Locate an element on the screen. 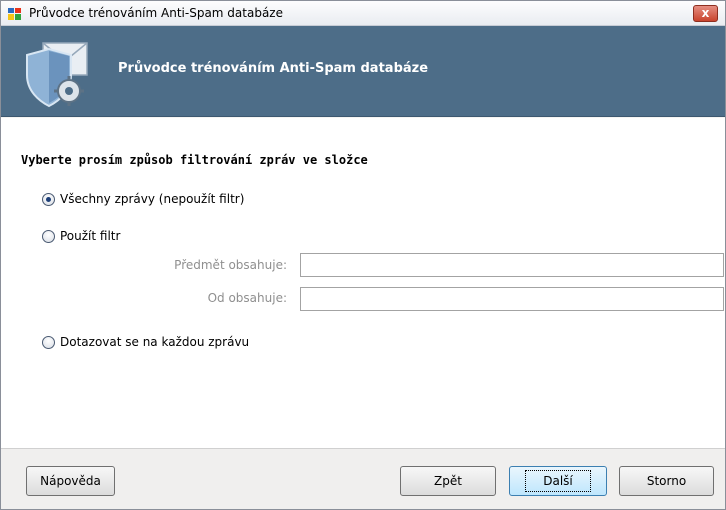  radio-use-filter: Použít filtr is located at coordinates (81, 236).